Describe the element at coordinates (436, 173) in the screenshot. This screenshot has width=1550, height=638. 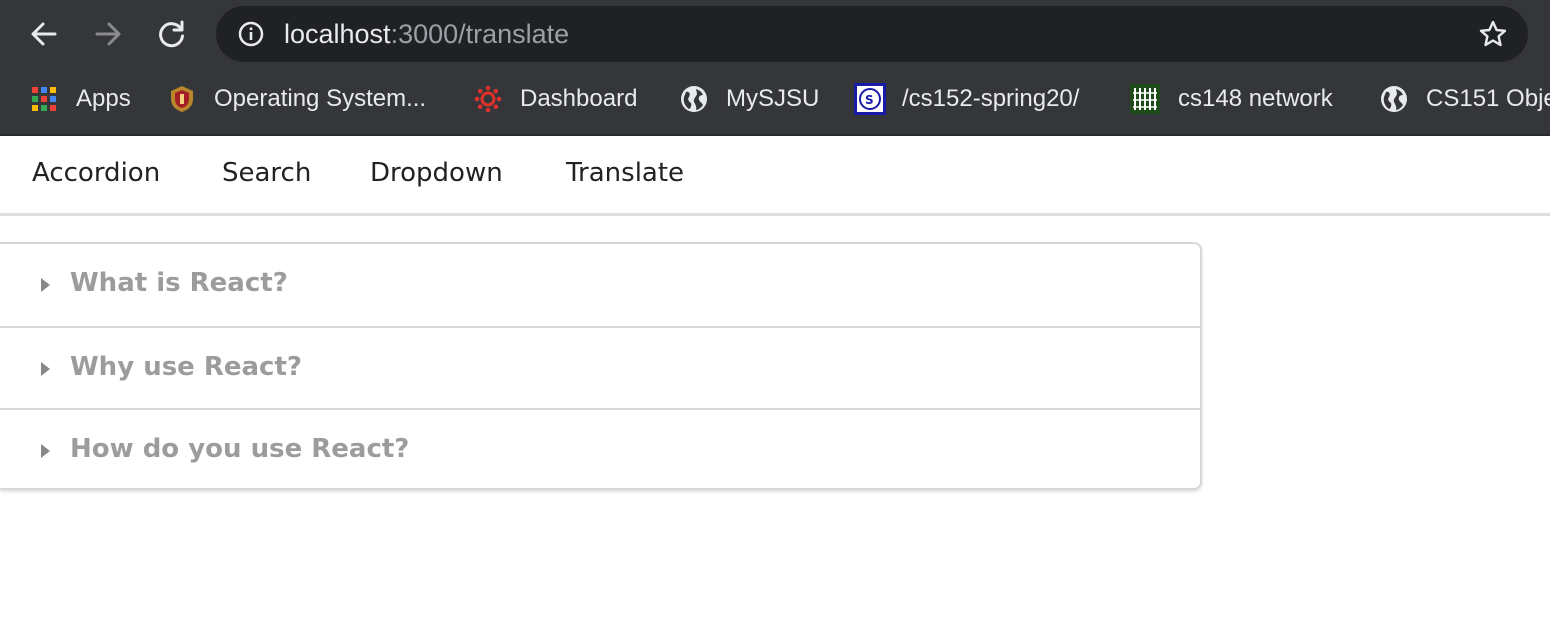
I see `menu-item-dropdown: Dropdown` at that location.